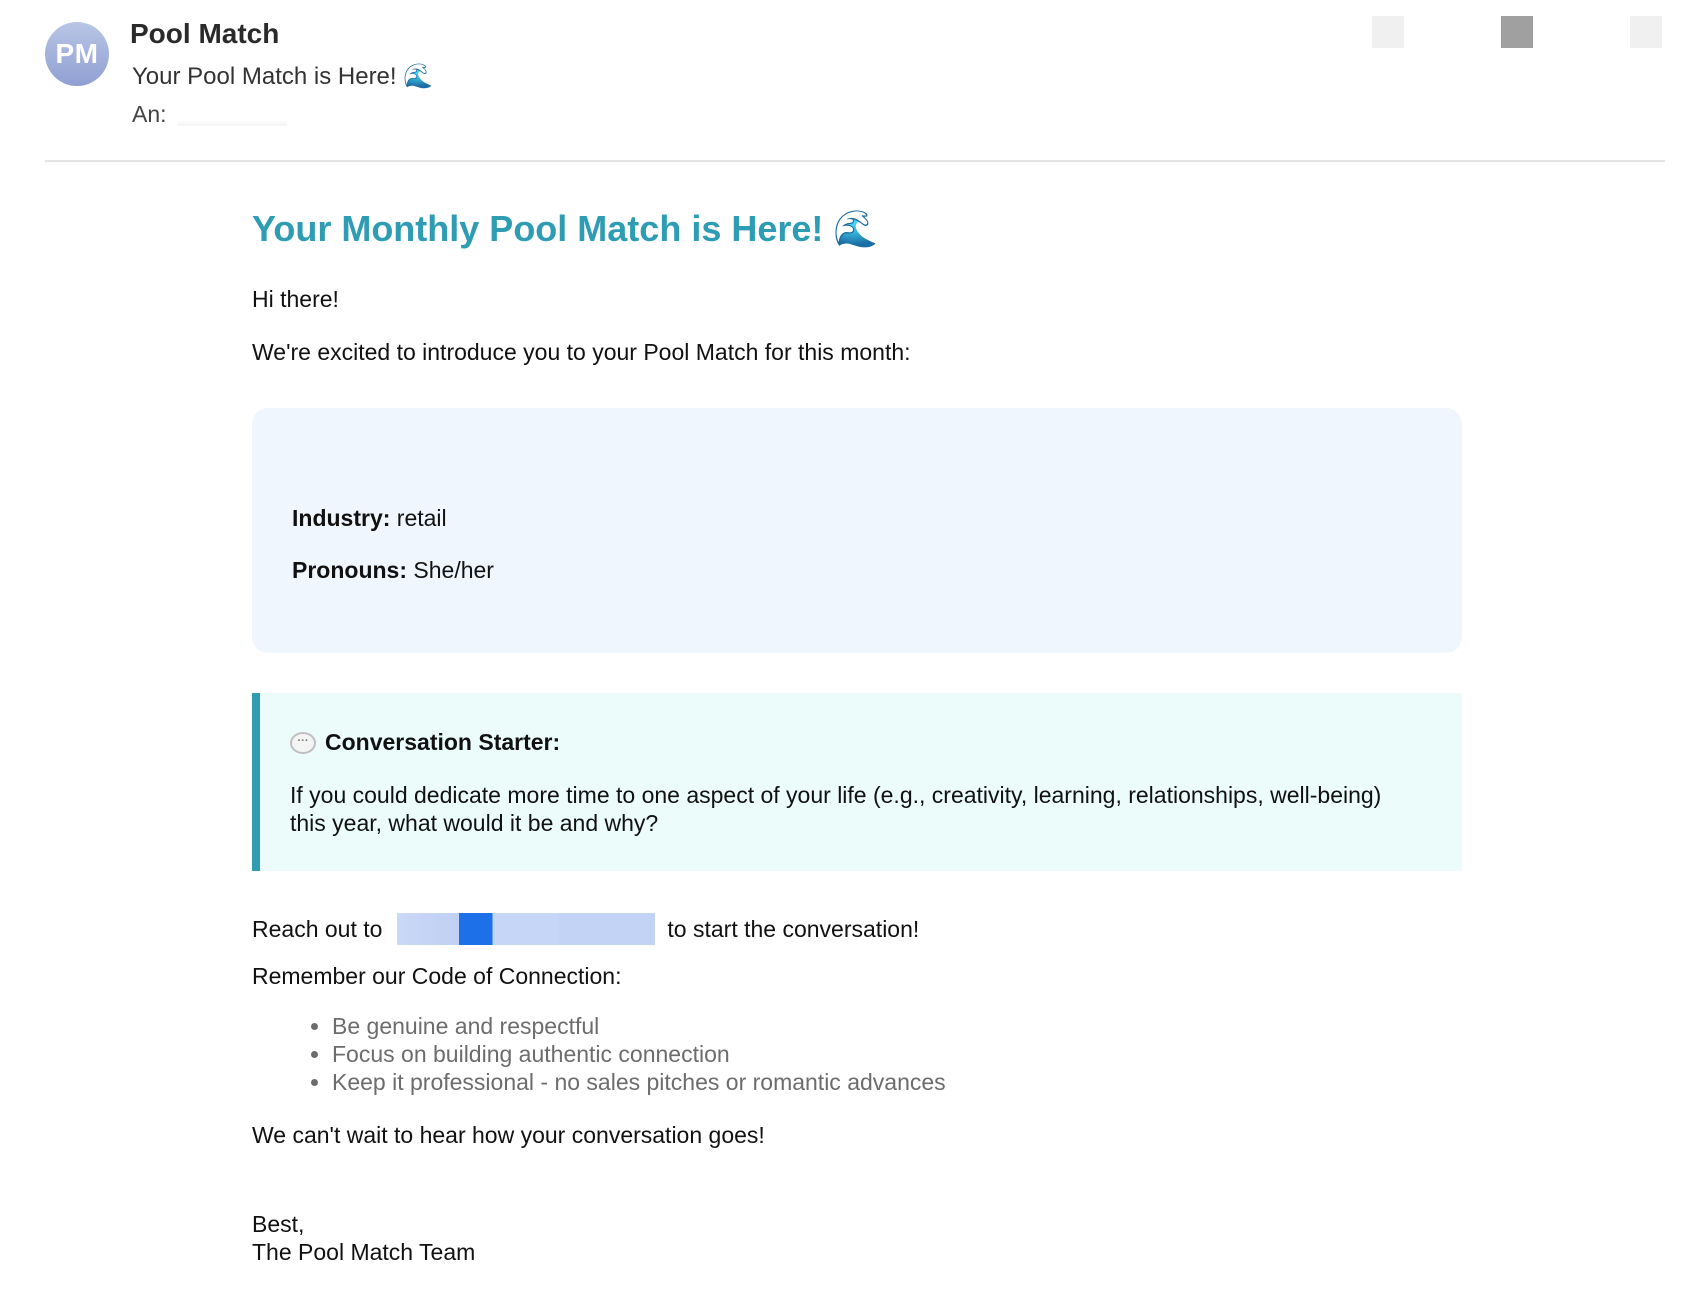 The height and width of the screenshot is (1308, 1700). Describe the element at coordinates (793, 928) in the screenshot. I see `reach-suffix: to start the conversation!` at that location.